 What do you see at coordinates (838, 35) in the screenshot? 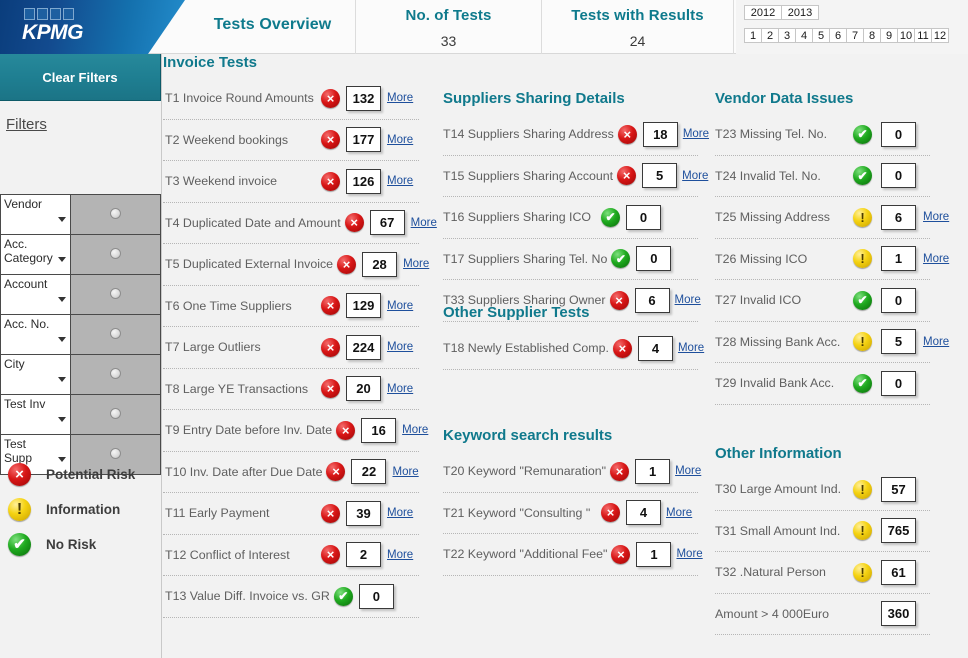
I see `month-option-6: 6` at bounding box center [838, 35].